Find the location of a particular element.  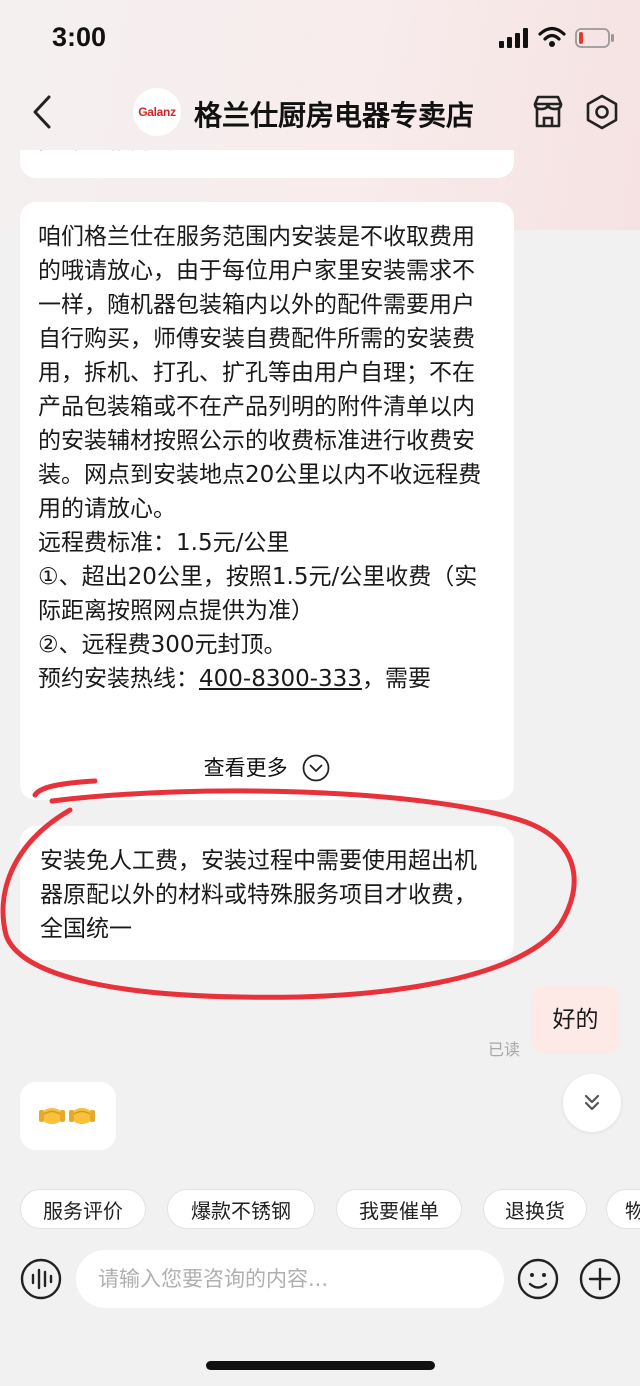

battery-icon is located at coordinates (594, 38).